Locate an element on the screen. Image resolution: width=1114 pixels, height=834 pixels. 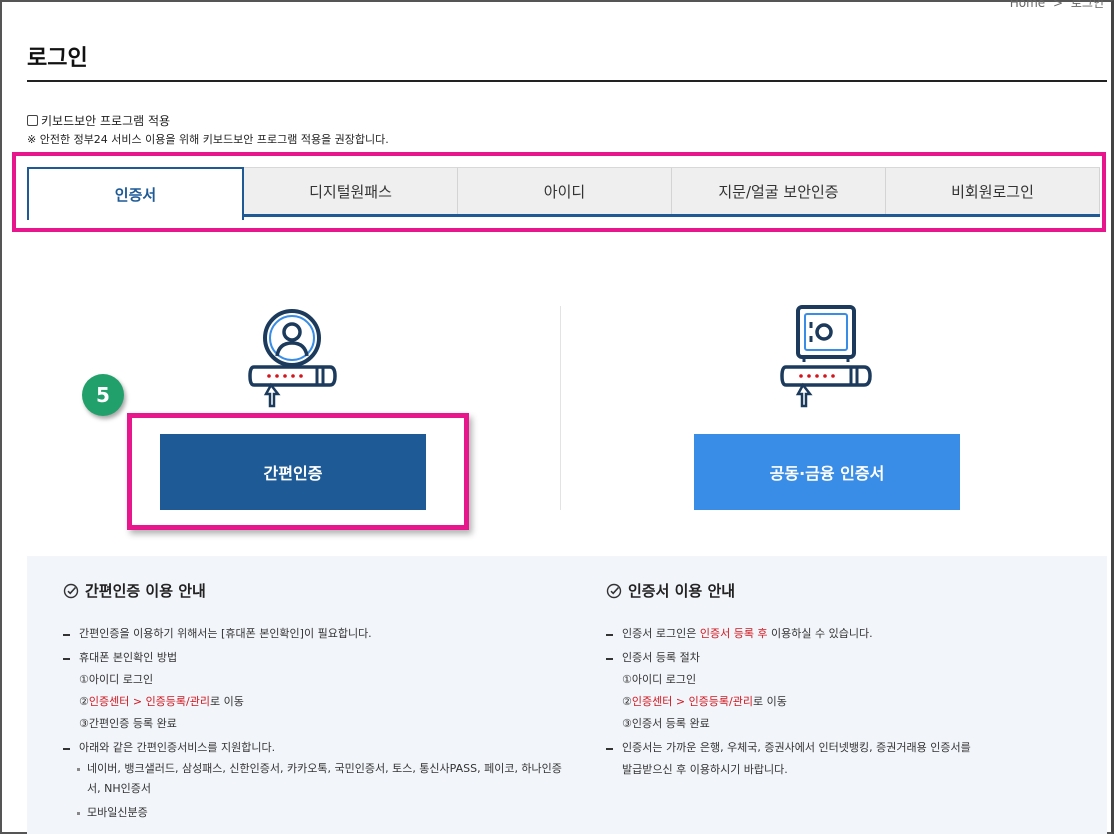
cert-guide-title-text: 인증서 이용 안내 is located at coordinates (682, 591).